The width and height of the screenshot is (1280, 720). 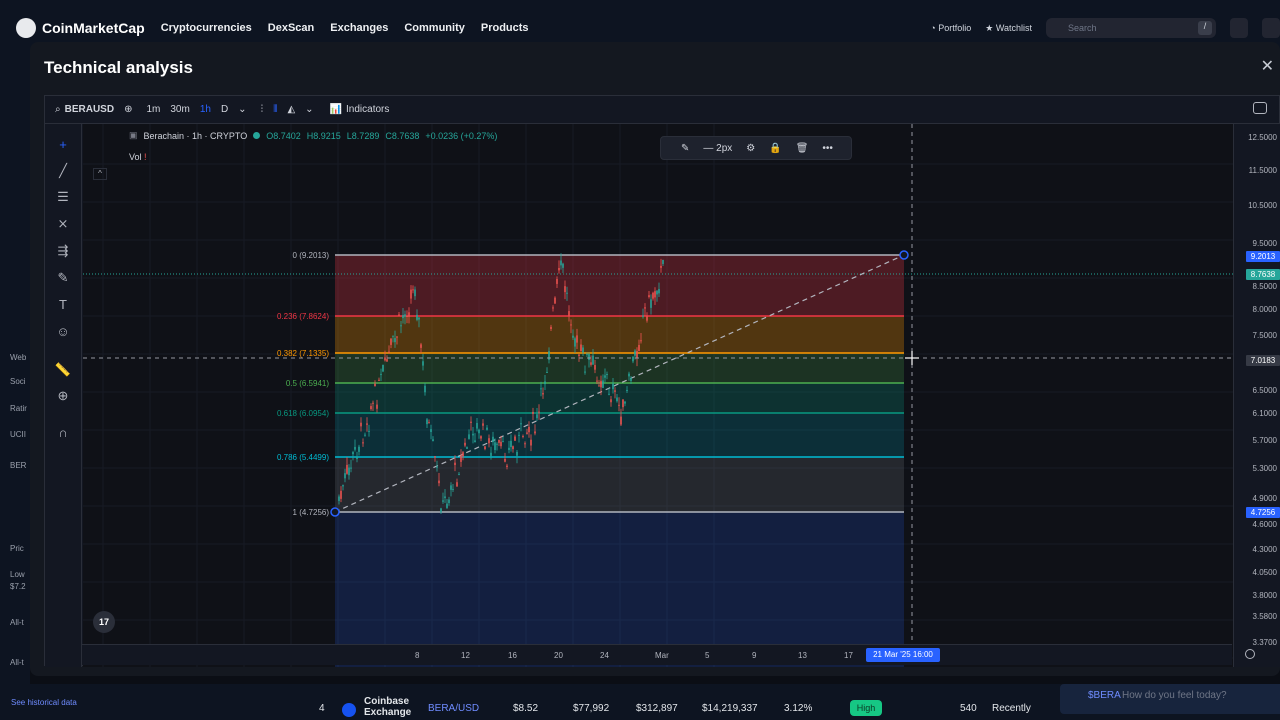 I want to click on area-style-button: ◭, so click(x=291, y=109).